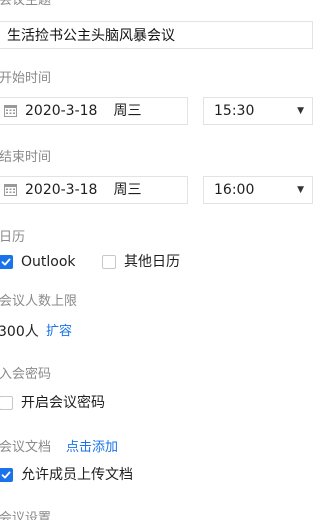 This screenshot has width=320, height=520. I want to click on calendar-label: 日历, so click(13, 237).